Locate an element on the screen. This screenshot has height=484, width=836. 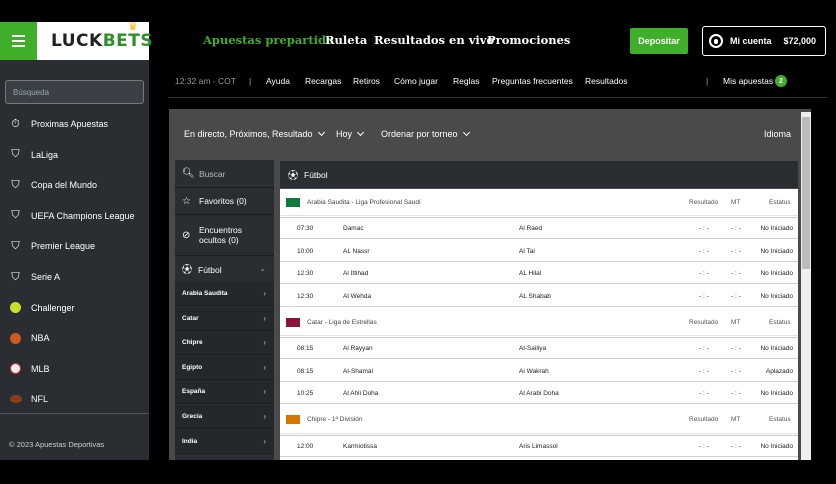
hidden-matches-button: ⊘ Encuentros ocultos (0) is located at coordinates (224, 235).